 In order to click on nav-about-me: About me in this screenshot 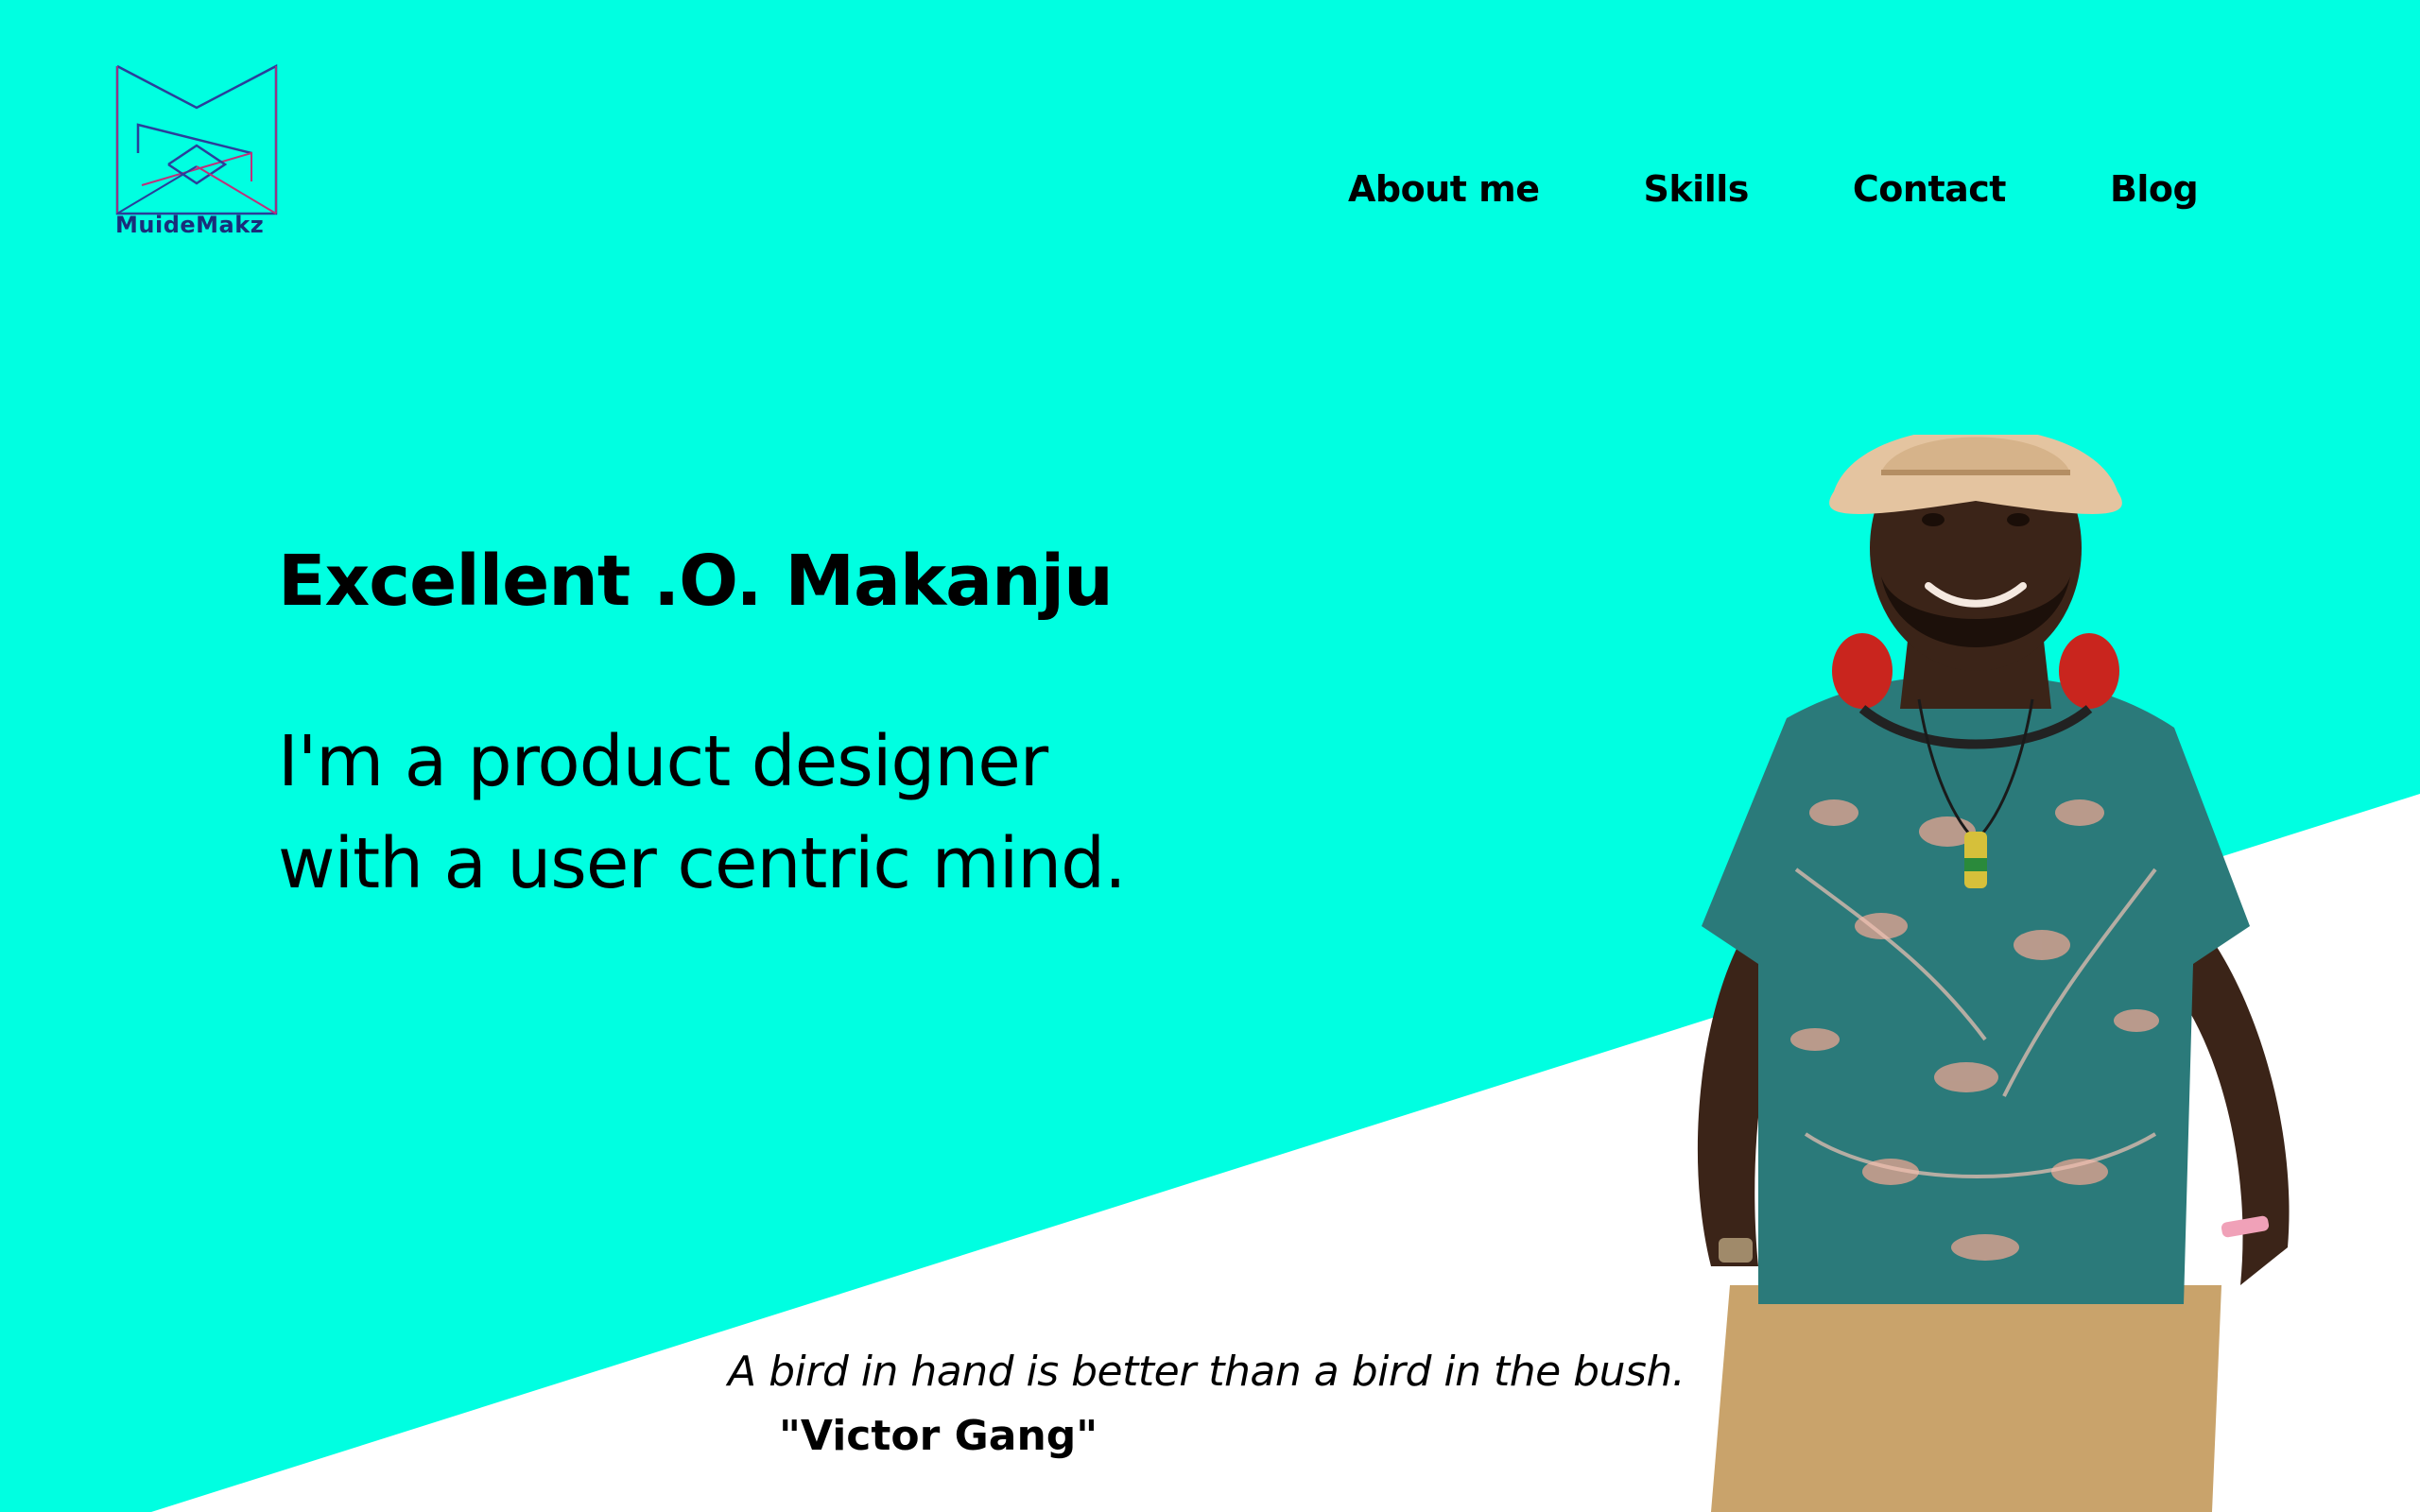, I will do `click(1444, 189)`.